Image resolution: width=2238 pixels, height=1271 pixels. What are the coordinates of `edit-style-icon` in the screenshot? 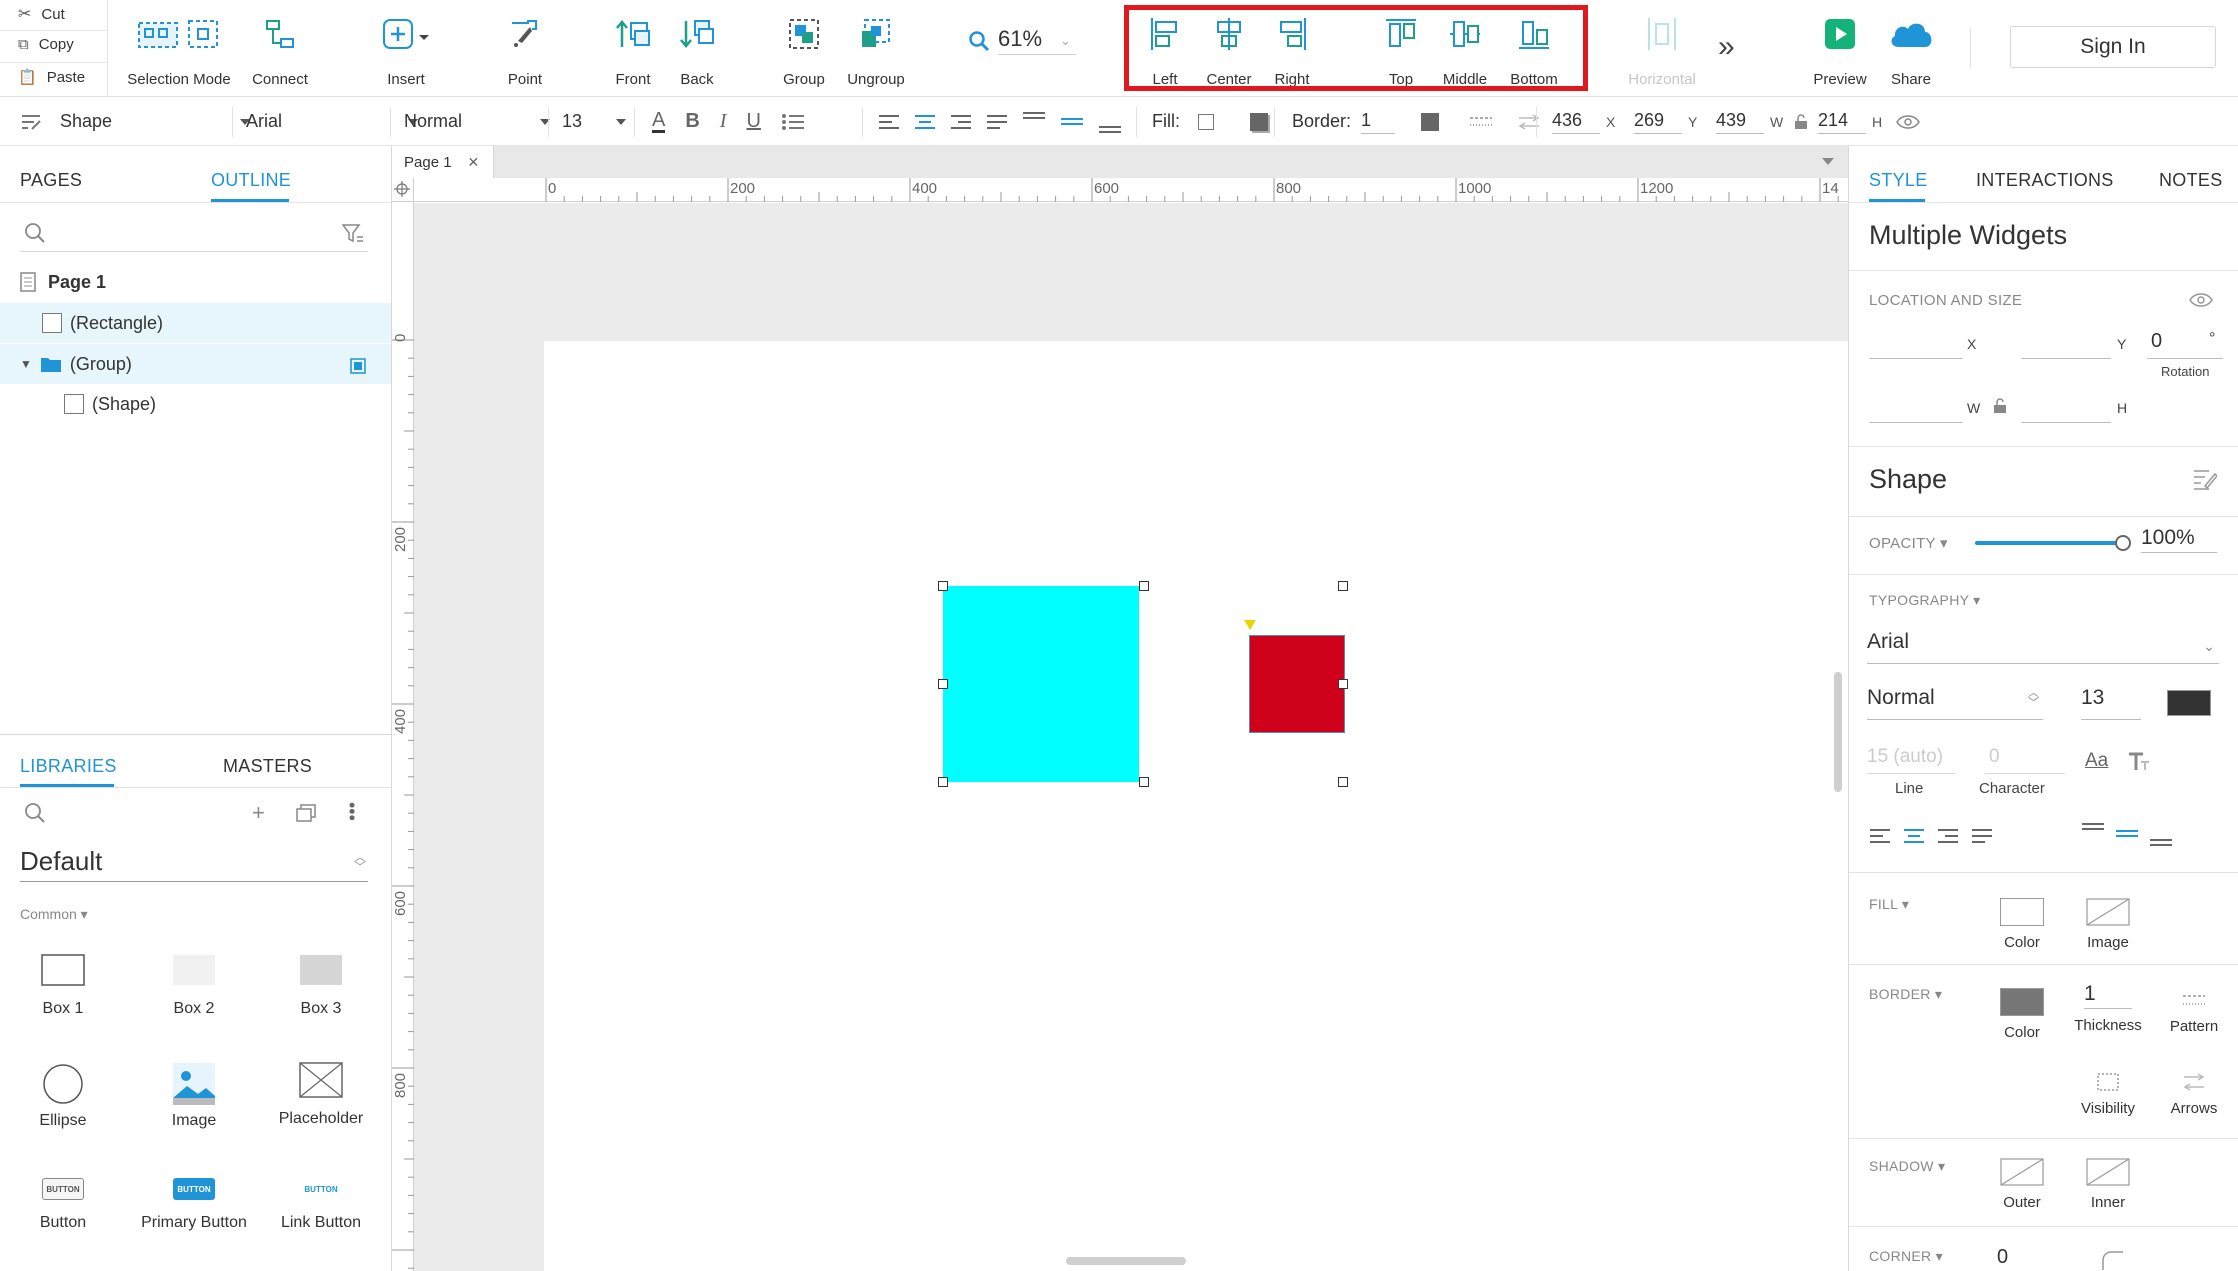 It's located at (2205, 479).